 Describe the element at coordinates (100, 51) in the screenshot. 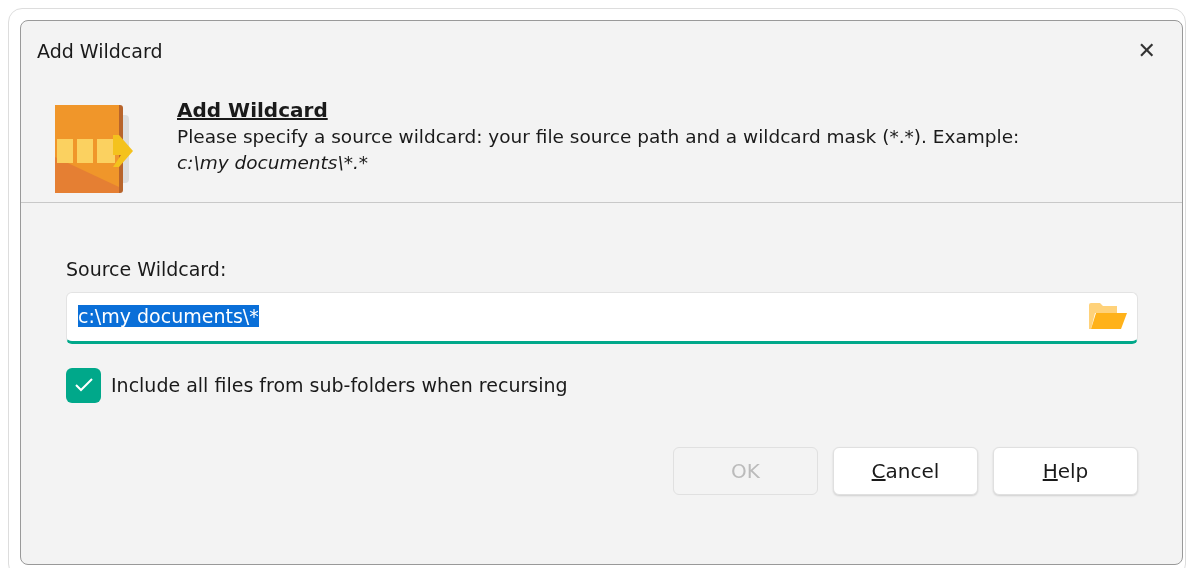

I see `window-title: Add Wildcard` at that location.